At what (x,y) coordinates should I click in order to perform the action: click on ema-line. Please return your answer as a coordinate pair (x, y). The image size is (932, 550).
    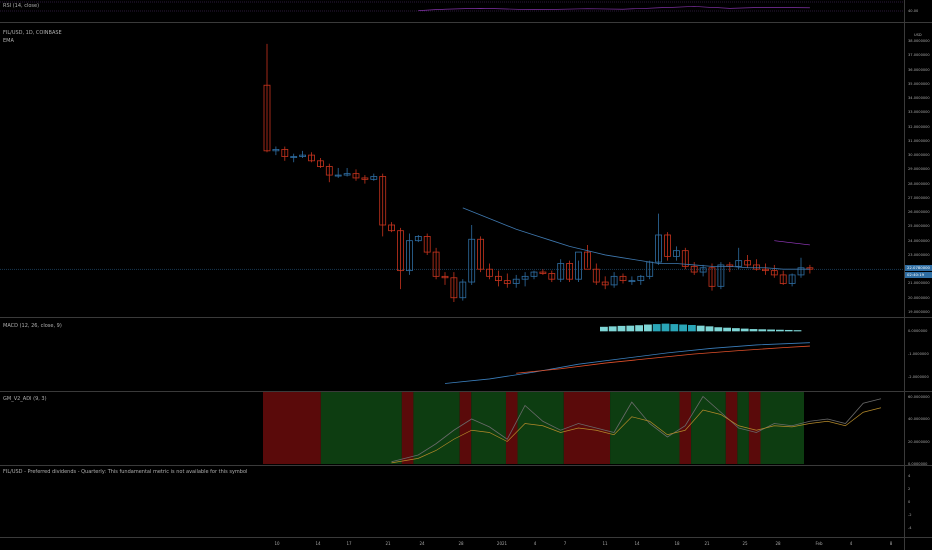
    Looking at the image, I should click on (636, 238).